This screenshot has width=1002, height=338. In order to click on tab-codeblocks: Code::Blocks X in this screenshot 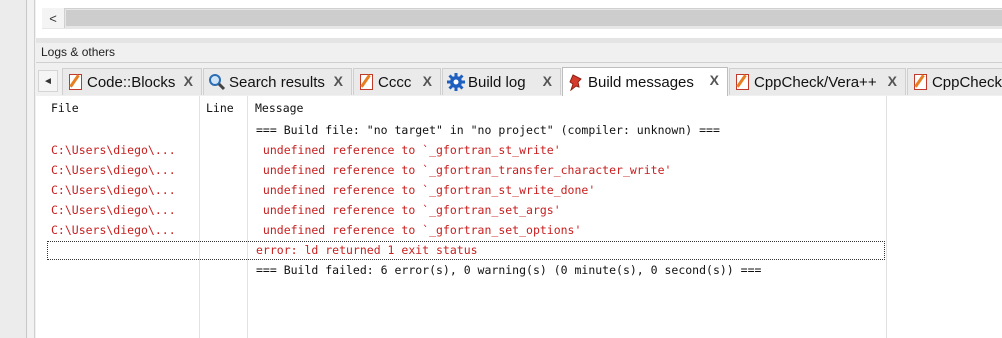, I will do `click(132, 81)`.